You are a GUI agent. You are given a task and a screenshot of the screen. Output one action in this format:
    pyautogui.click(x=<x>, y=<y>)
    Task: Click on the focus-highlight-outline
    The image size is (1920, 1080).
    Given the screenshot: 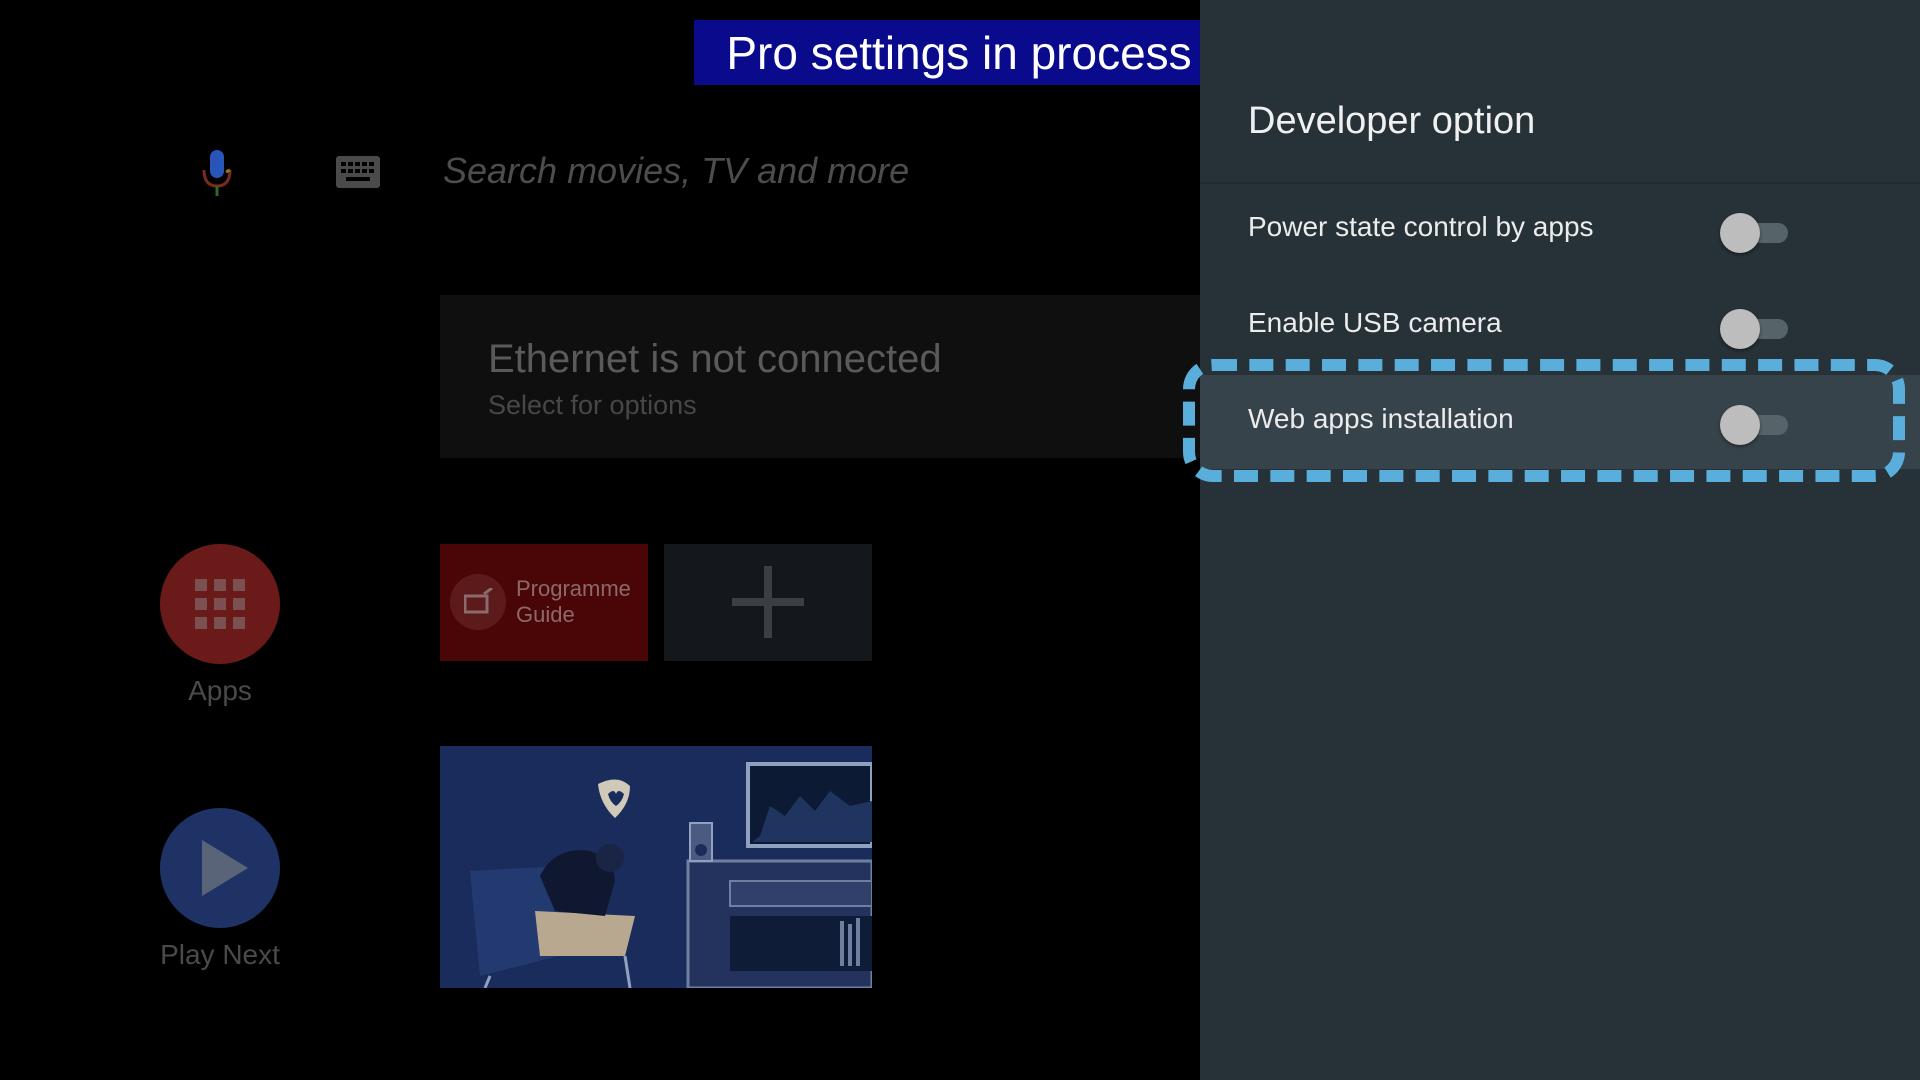 What is the action you would take?
    pyautogui.click(x=1544, y=420)
    